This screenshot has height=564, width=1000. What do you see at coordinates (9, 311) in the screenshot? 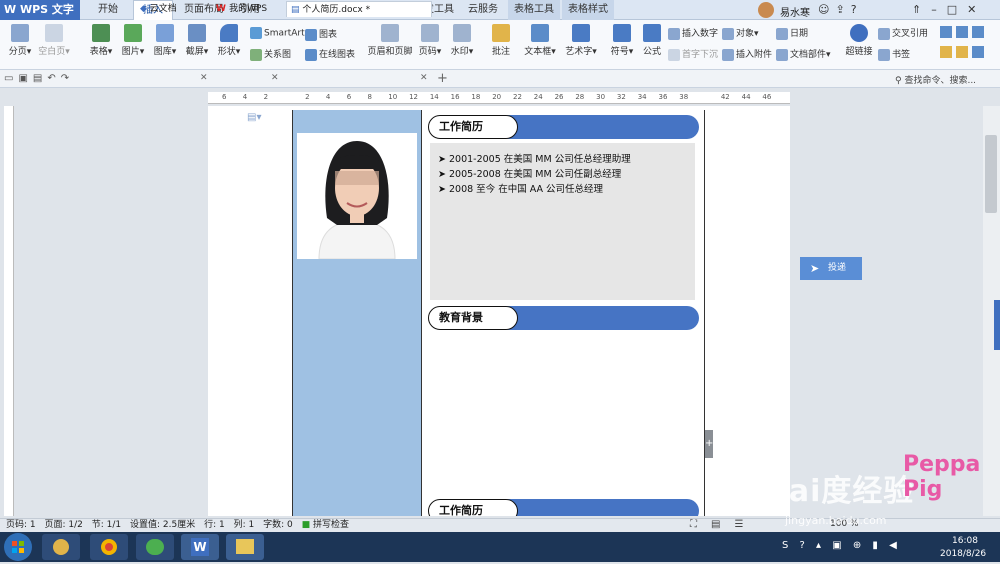
I see `vertical-ruler` at bounding box center [9, 311].